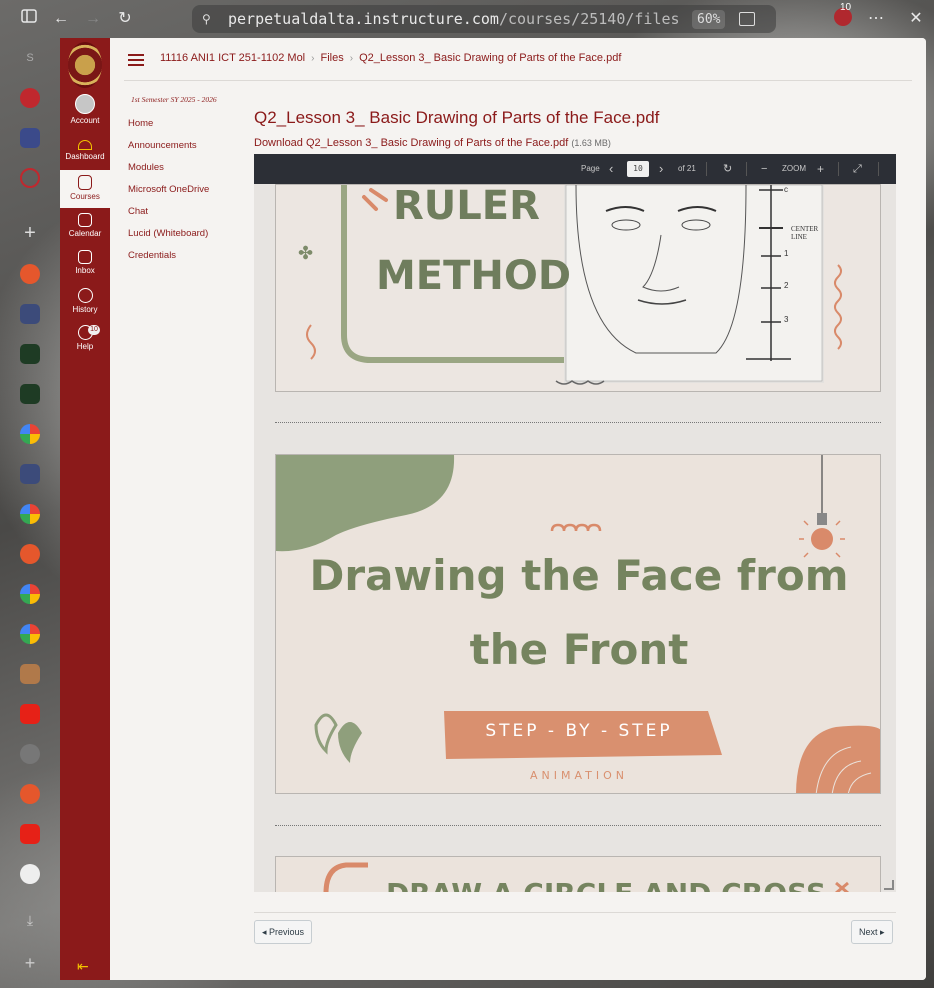  Describe the element at coordinates (709, 19) in the screenshot. I see `zoom-indicator: 60%` at that location.